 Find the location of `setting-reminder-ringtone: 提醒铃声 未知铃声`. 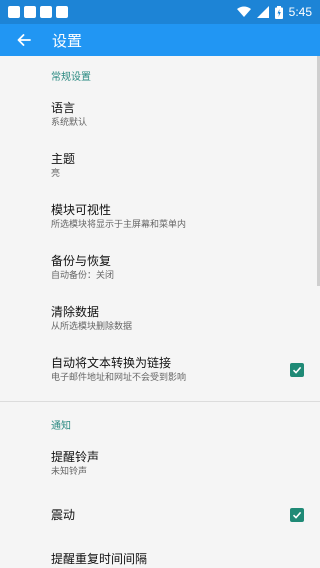

setting-reminder-ringtone: 提醒铃声 未知铃声 is located at coordinates (160, 463).